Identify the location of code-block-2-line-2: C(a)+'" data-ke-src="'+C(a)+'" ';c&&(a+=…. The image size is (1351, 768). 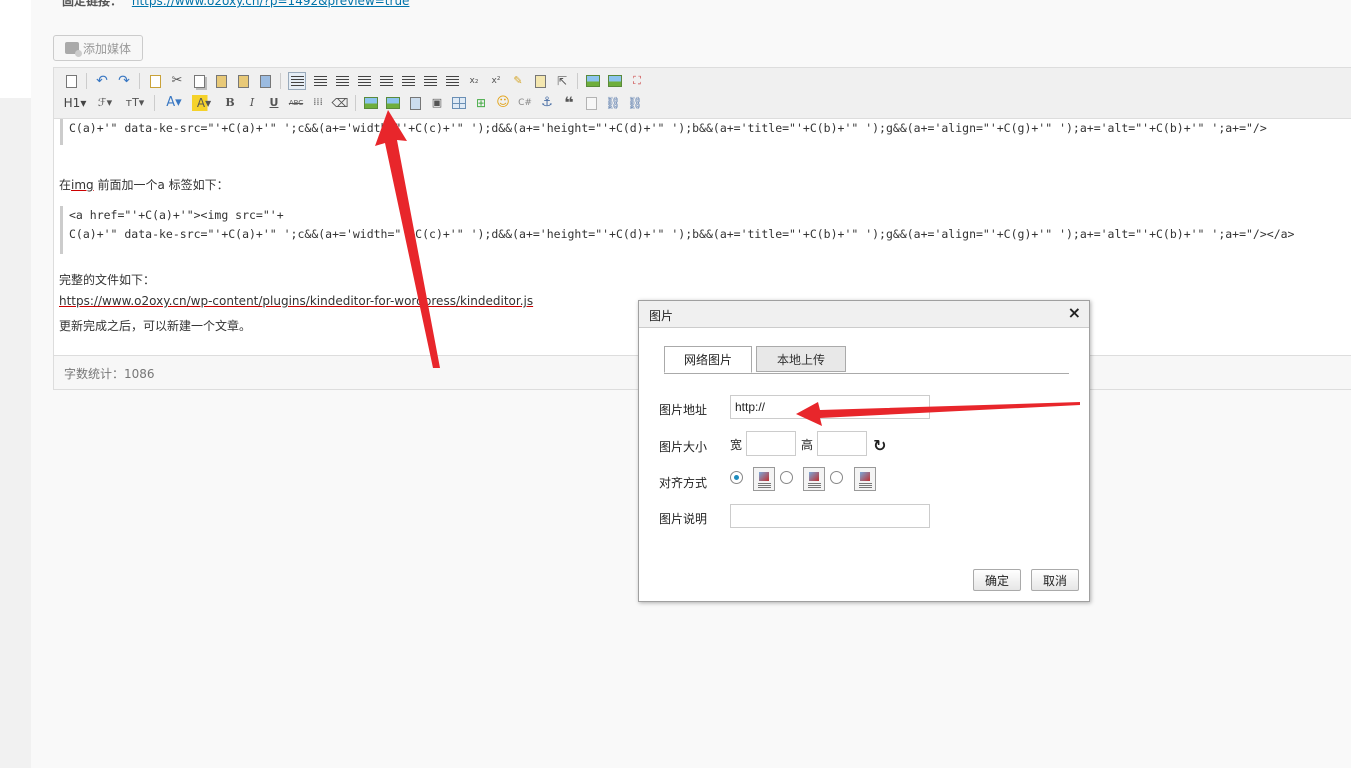
(682, 234).